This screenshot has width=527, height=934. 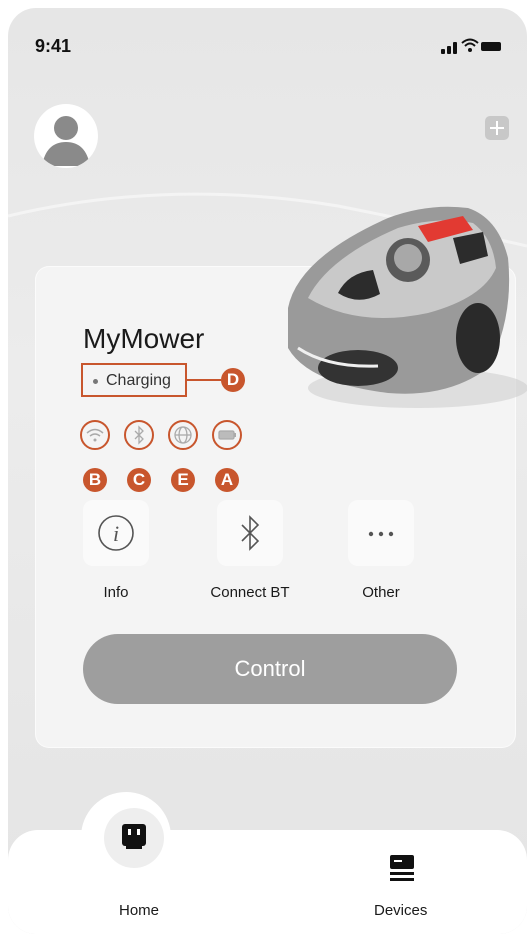 What do you see at coordinates (400, 910) in the screenshot?
I see `tab-devices-label: Devices` at bounding box center [400, 910].